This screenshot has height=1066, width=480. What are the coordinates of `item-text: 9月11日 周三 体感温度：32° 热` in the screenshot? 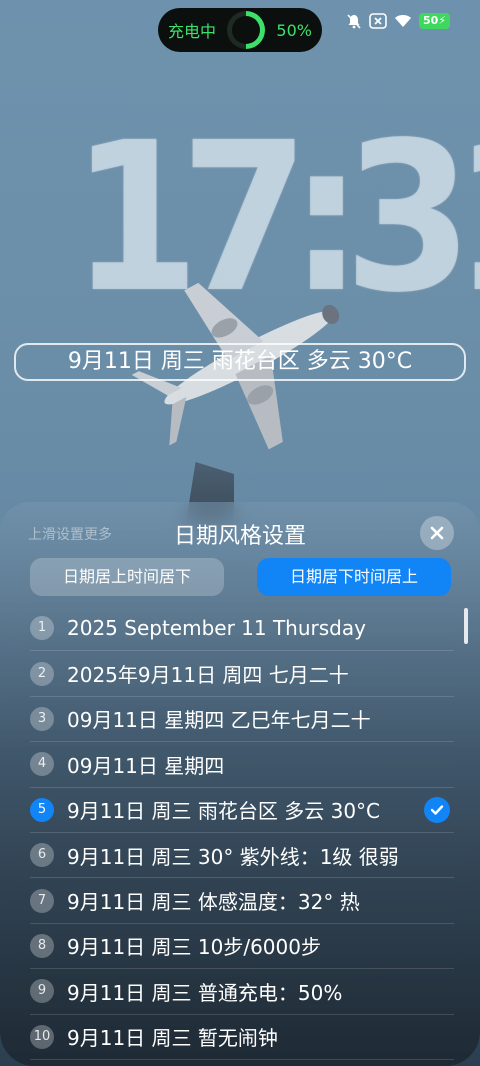 It's located at (213, 902).